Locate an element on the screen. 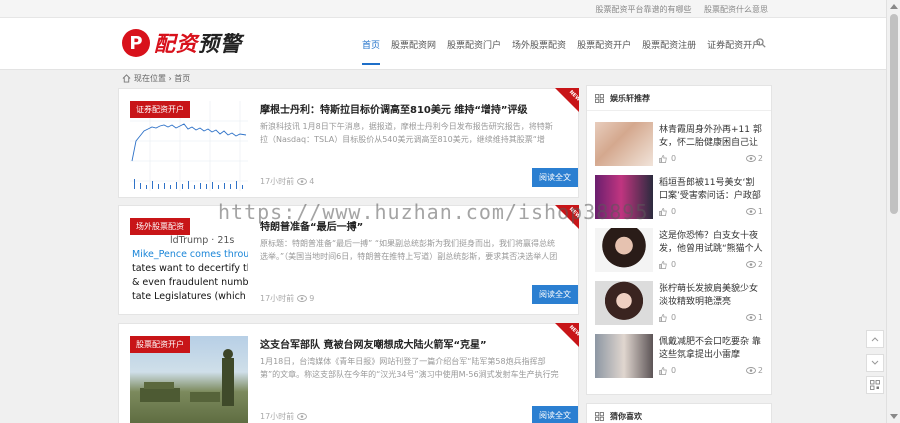 This screenshot has height=423, width=900. tweet-text-line: Mike_Pence comes throug is located at coordinates (190, 254).